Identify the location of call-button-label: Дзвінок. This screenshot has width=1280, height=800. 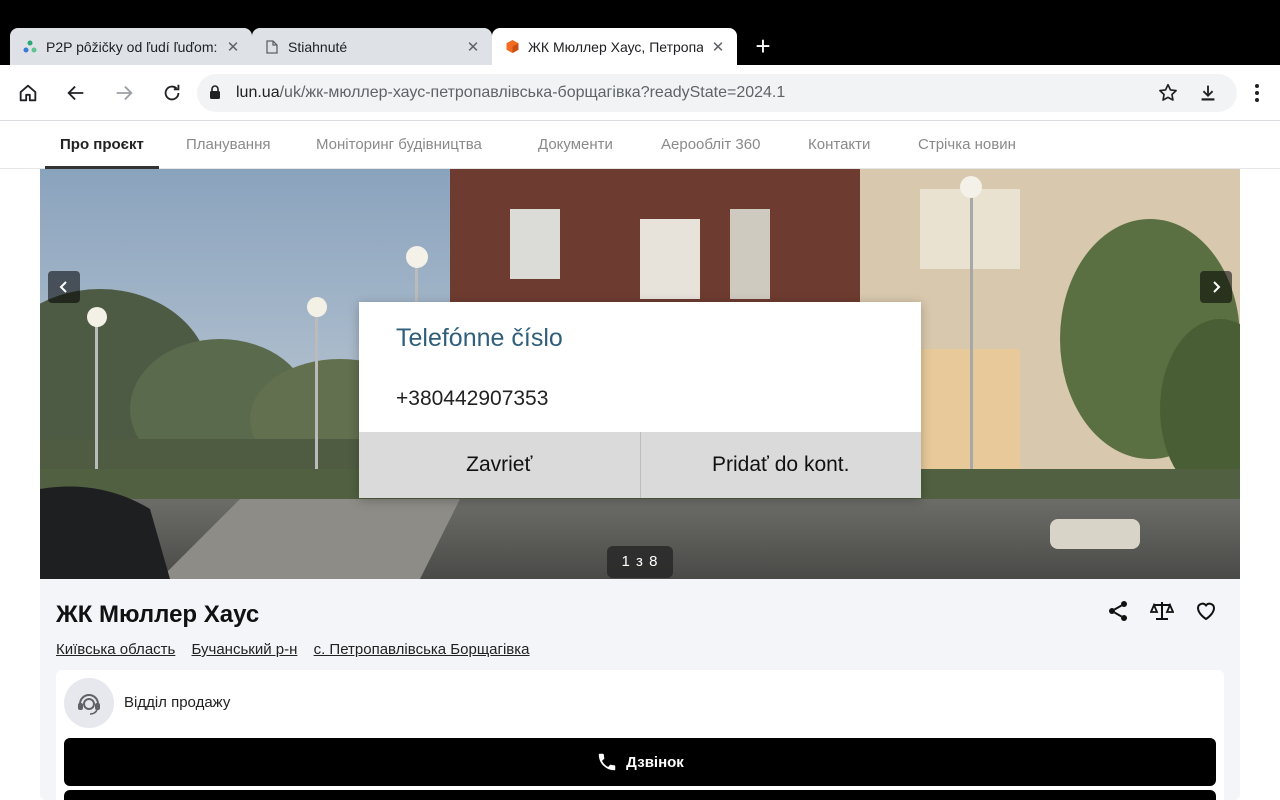
(655, 762).